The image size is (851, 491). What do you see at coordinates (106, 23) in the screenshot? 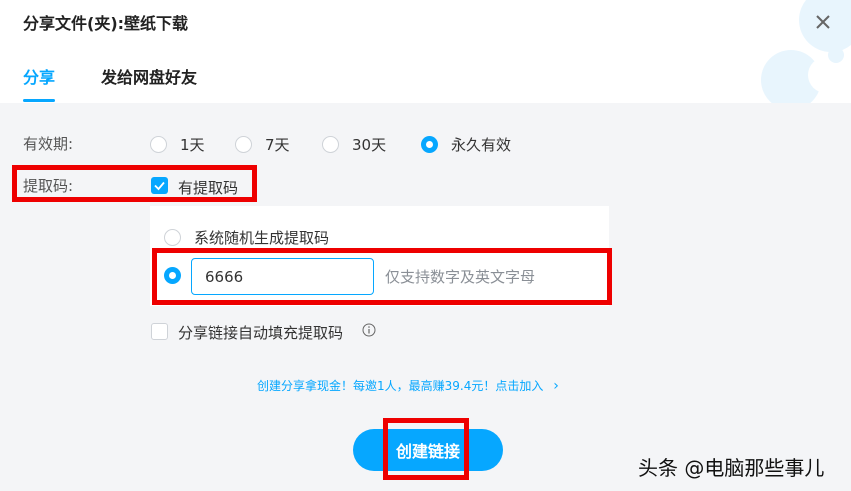
I see `dialog-title: 分享文件(夹):壁纸下载` at bounding box center [106, 23].